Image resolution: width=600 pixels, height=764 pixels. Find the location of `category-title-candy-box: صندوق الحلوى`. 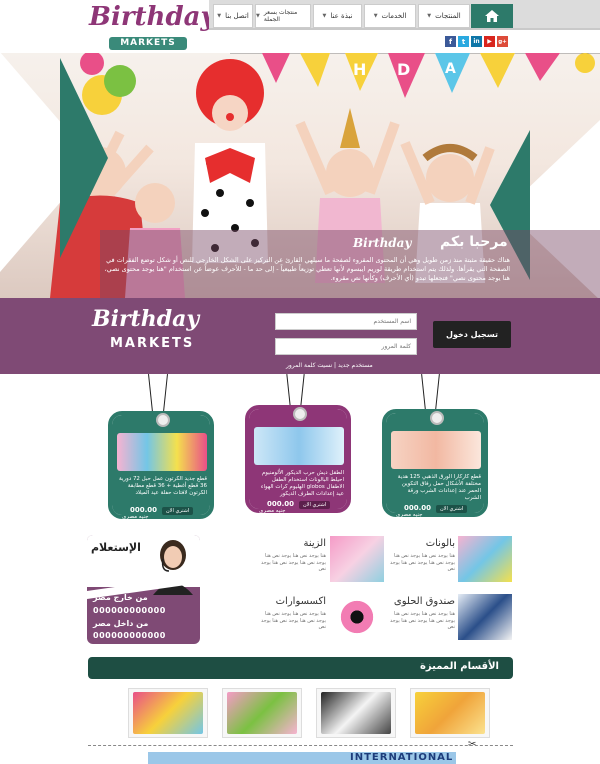

category-title-candy-box: صندوق الحلوى is located at coordinates (422, 601).